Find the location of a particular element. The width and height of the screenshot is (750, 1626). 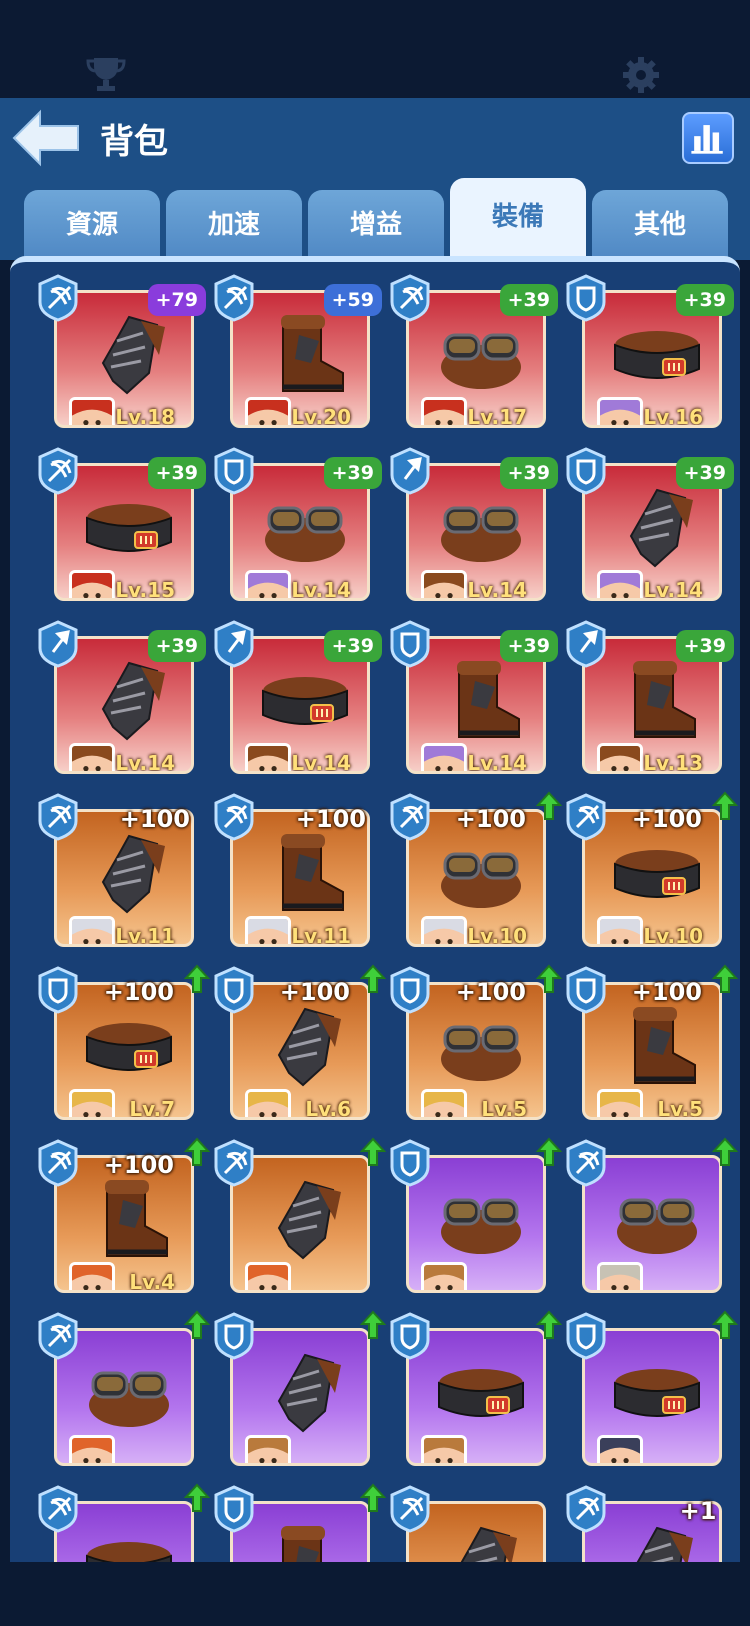

equipment-item: Lv.7 +100 is located at coordinates (120, 1044).